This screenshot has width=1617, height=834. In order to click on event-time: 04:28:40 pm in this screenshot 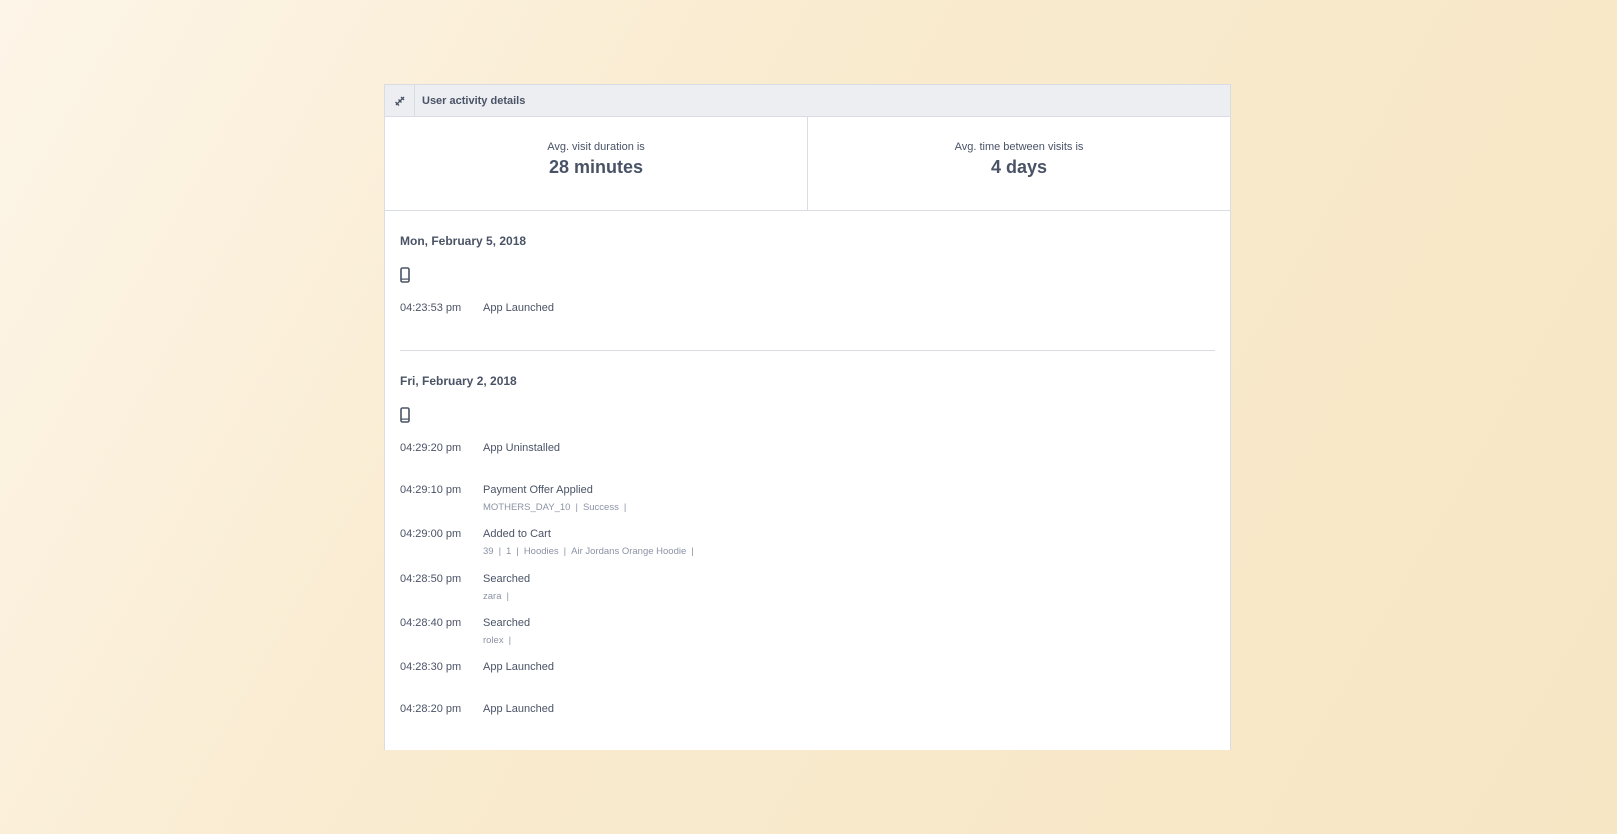, I will do `click(431, 623)`.